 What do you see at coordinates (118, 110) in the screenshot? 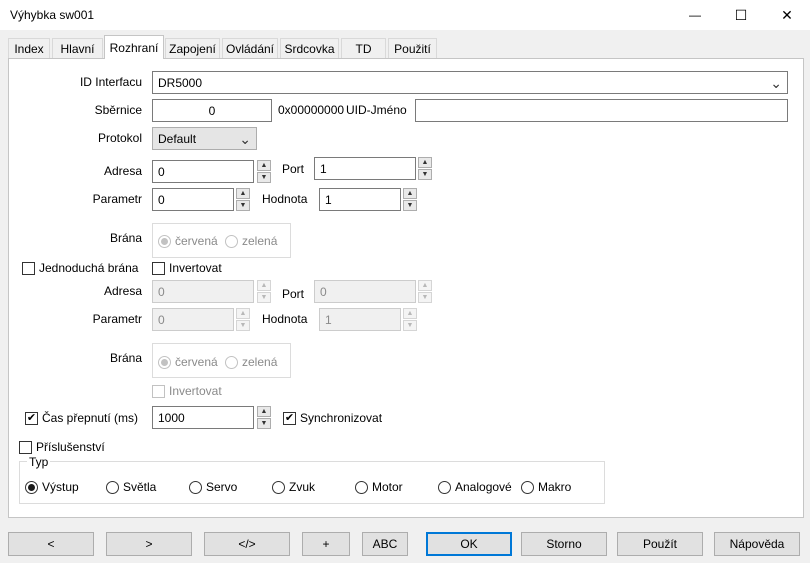
I see `bus-label: Sběrnice` at bounding box center [118, 110].